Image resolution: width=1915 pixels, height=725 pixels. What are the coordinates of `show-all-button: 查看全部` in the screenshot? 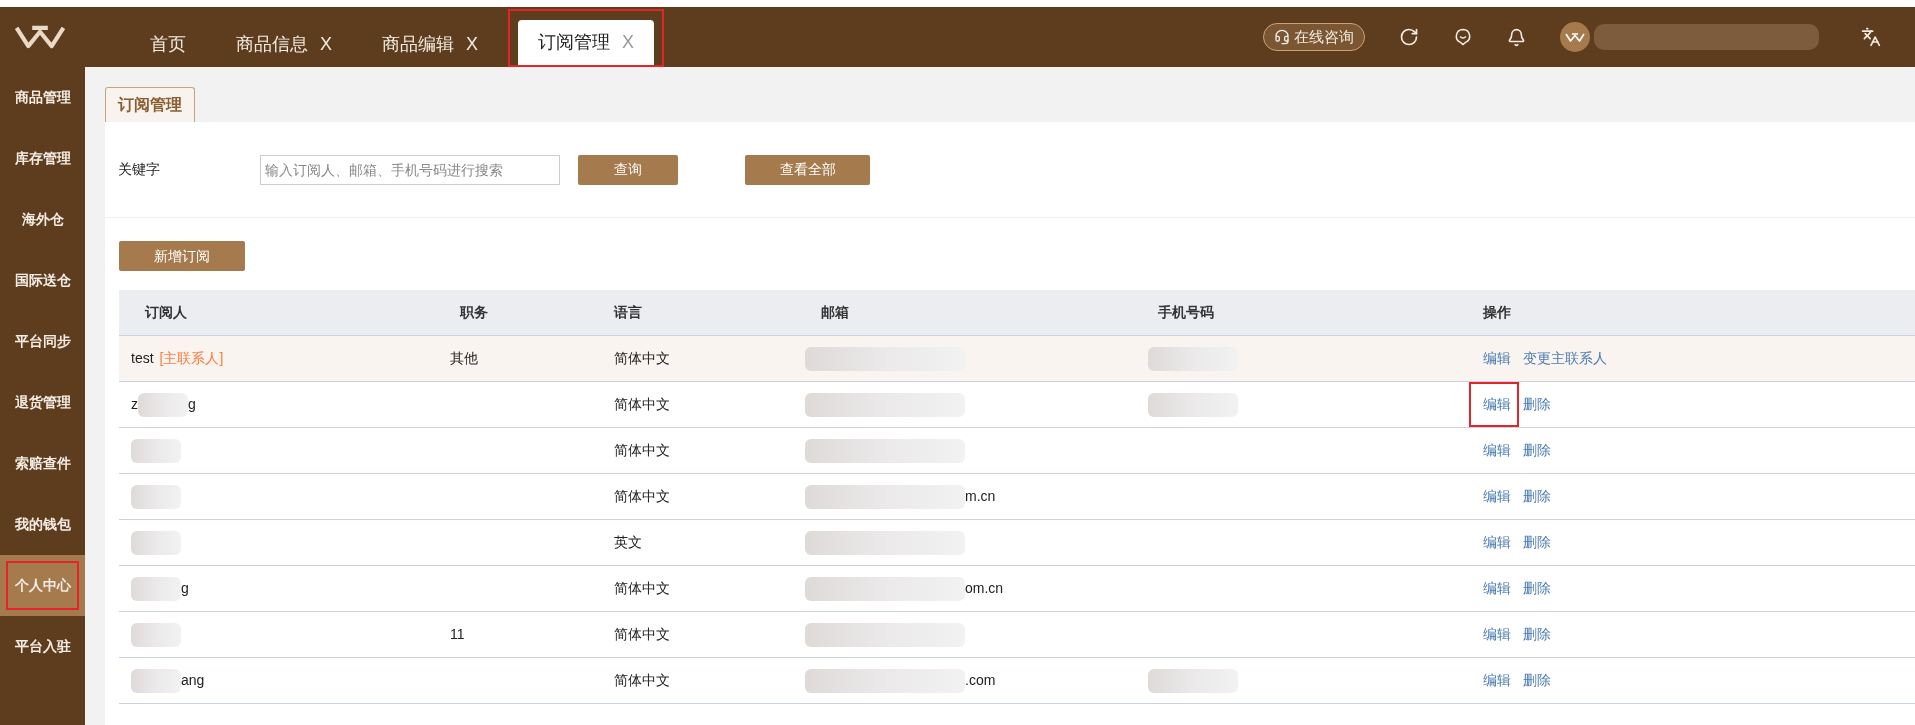 It's located at (807, 169).